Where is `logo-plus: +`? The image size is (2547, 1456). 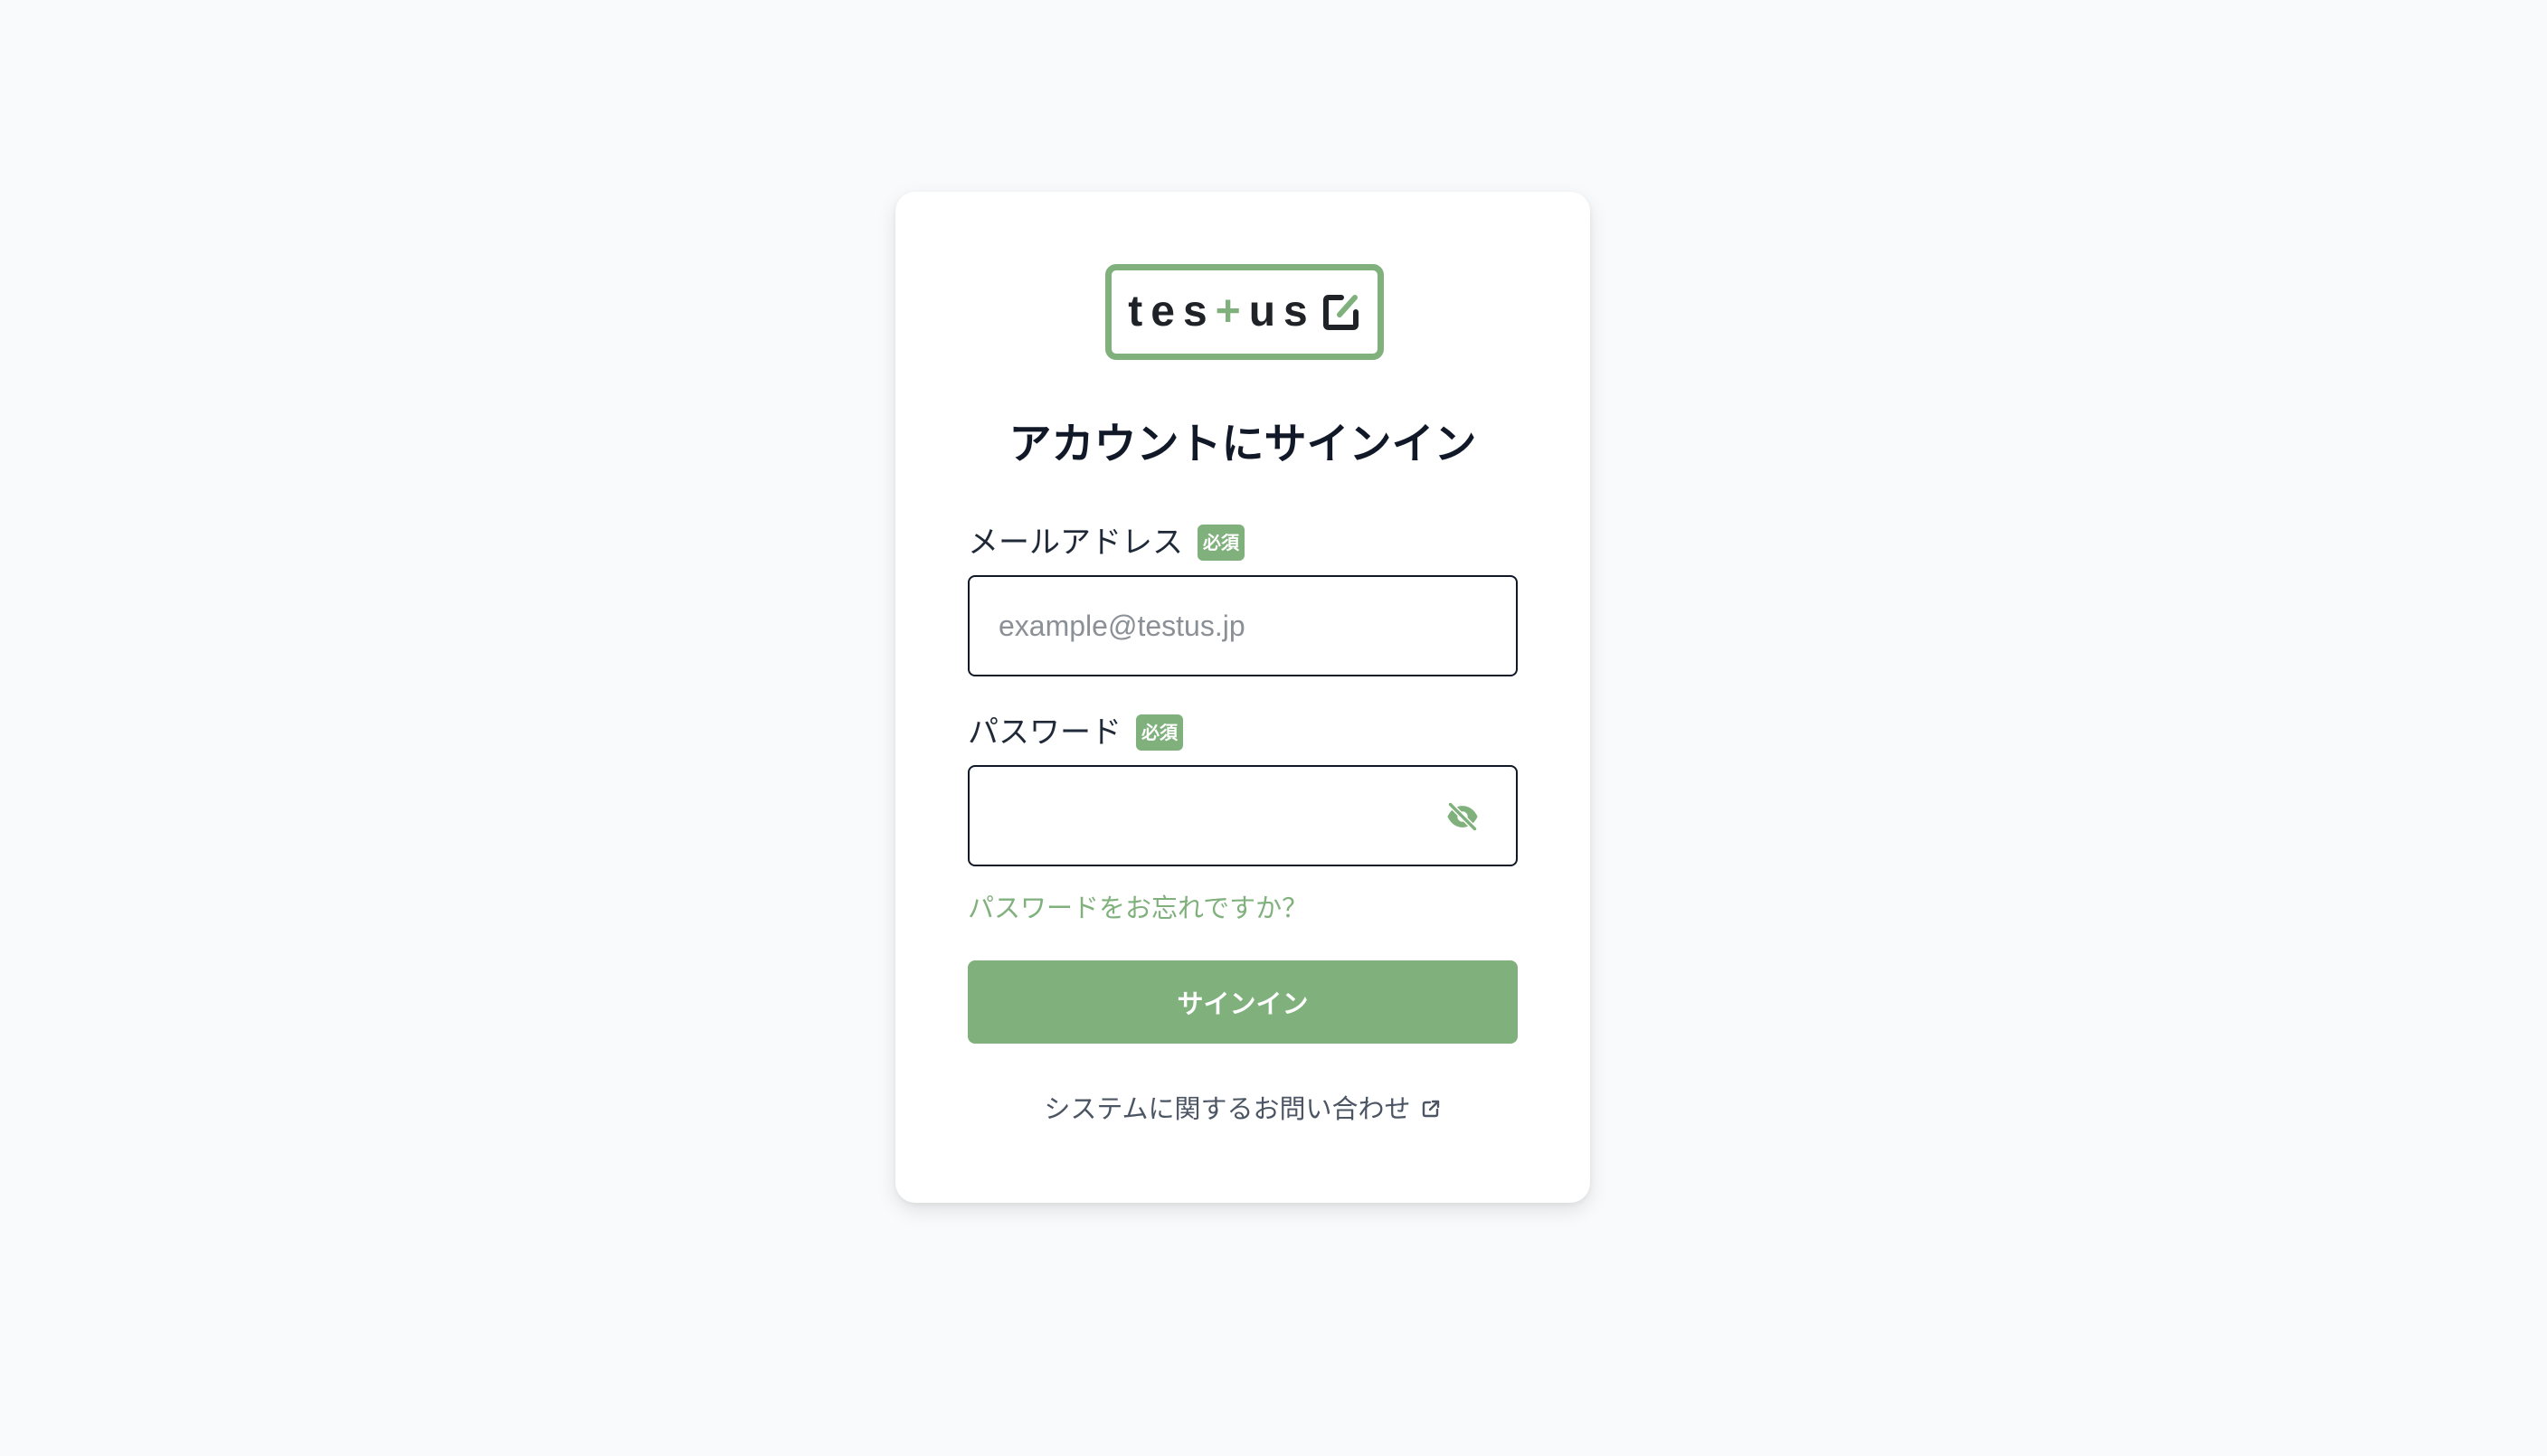 logo-plus: + is located at coordinates (1232, 312).